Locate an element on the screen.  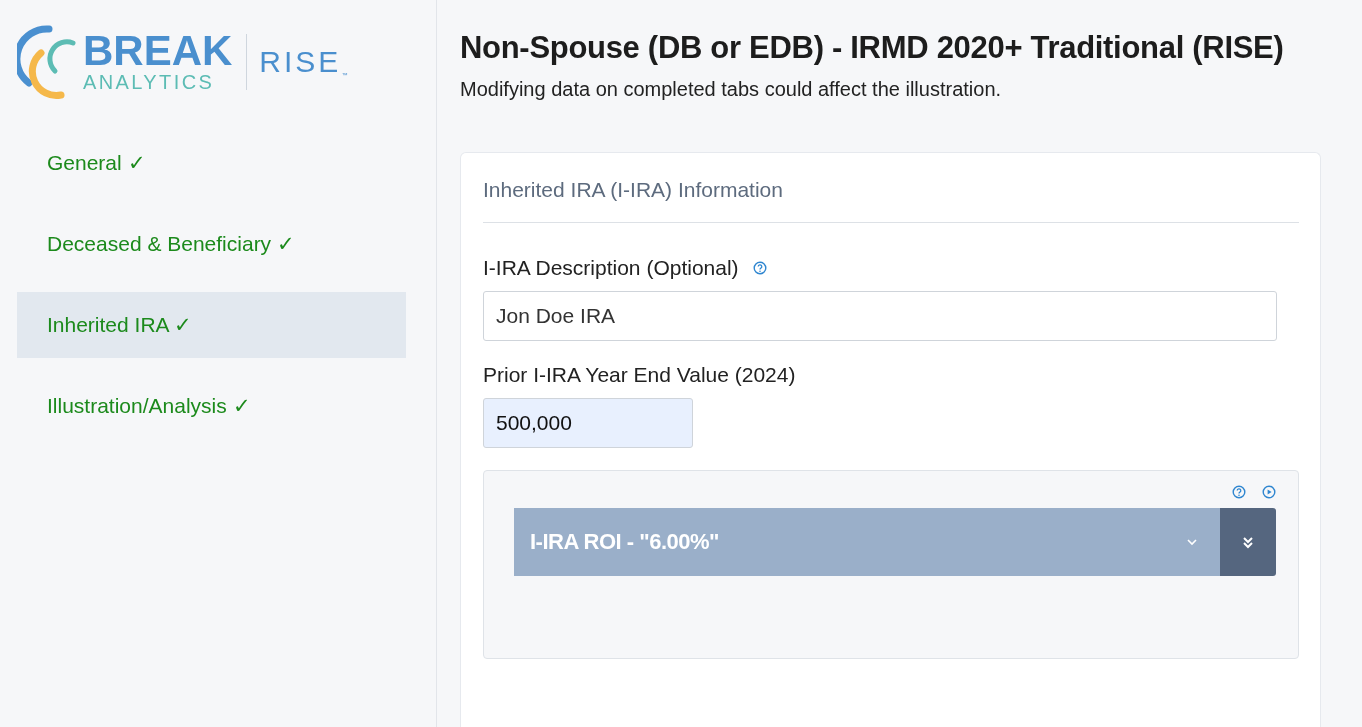
logo-brand: BREAK is located at coordinates (158, 51).